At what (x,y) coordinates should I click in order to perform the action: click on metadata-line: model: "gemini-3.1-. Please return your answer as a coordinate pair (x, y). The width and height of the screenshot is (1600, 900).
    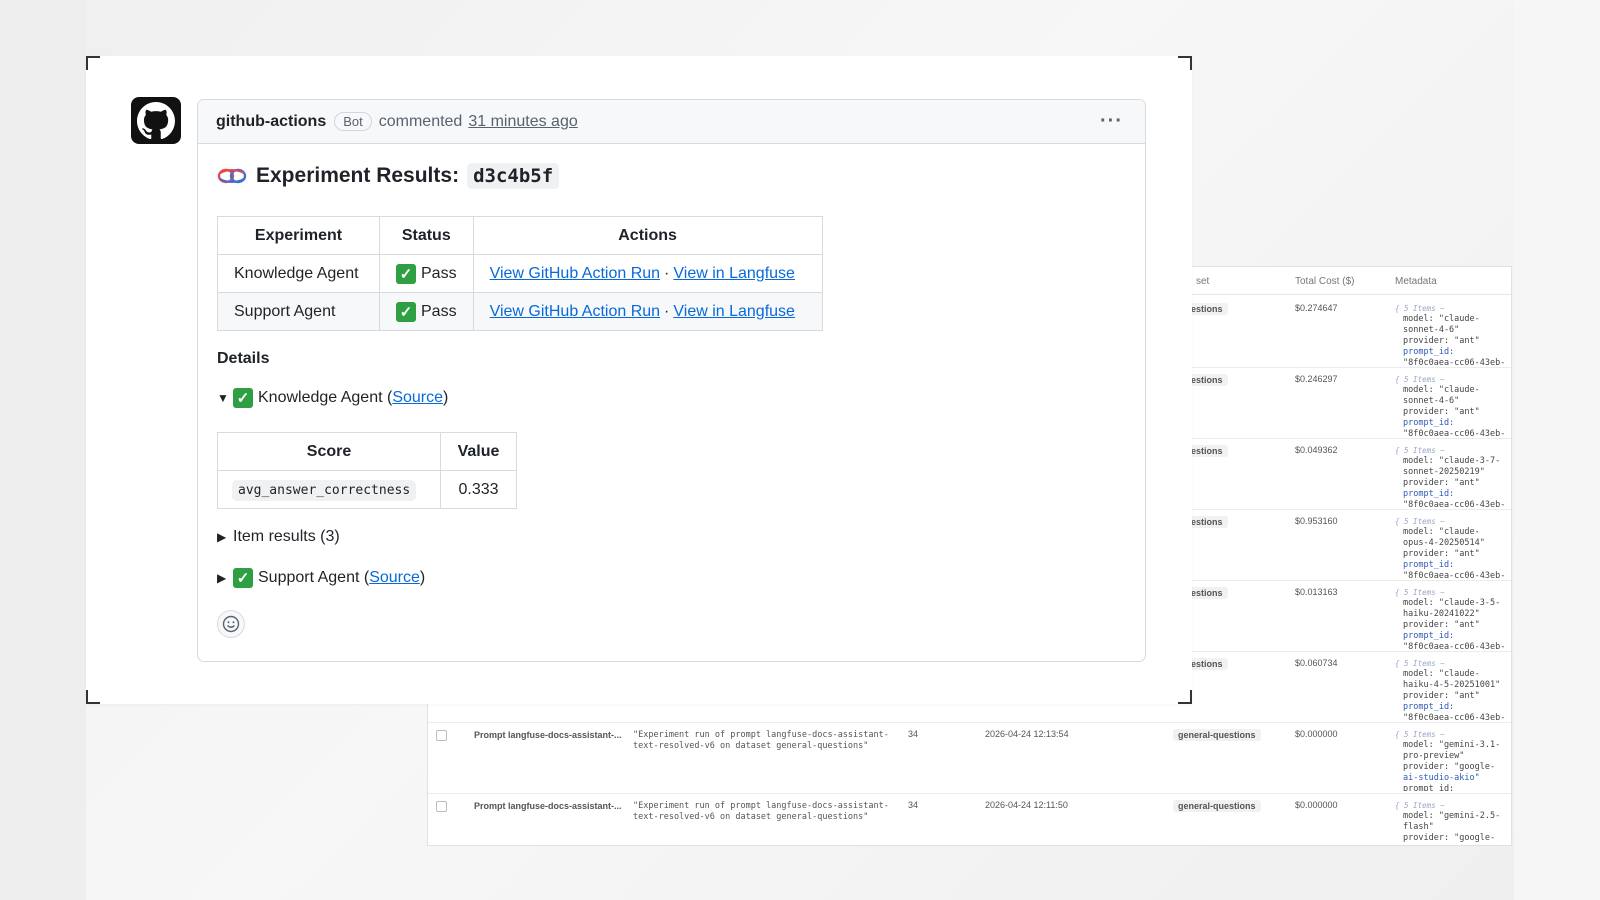
    Looking at the image, I should click on (1452, 745).